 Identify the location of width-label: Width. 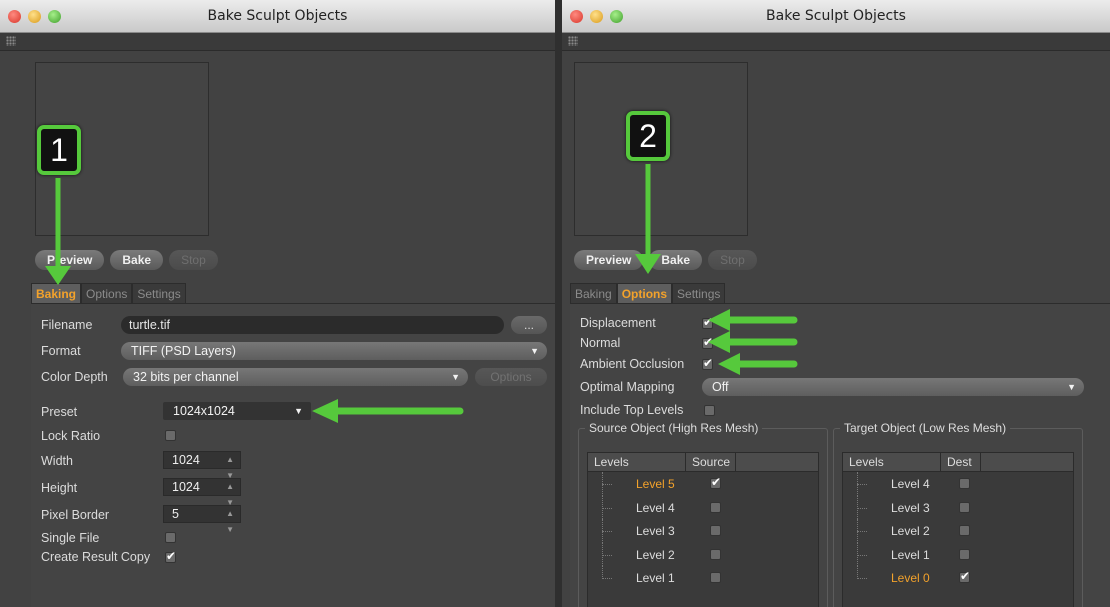
(57, 461).